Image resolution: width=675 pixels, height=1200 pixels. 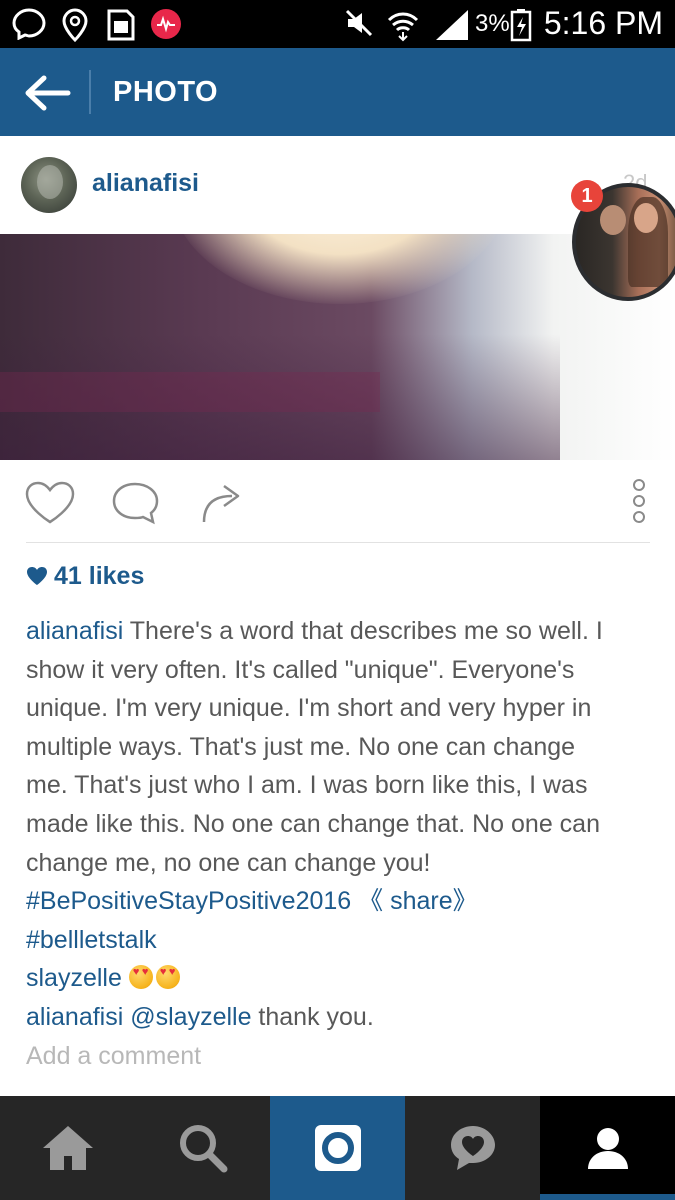 I want to click on sim-icon, so click(x=121, y=25).